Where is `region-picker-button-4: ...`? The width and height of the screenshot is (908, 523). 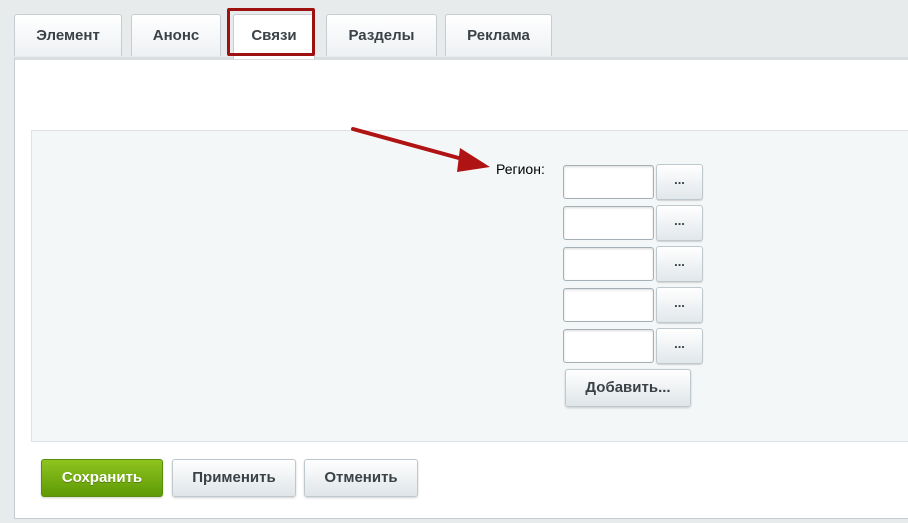
region-picker-button-4: ... is located at coordinates (679, 305).